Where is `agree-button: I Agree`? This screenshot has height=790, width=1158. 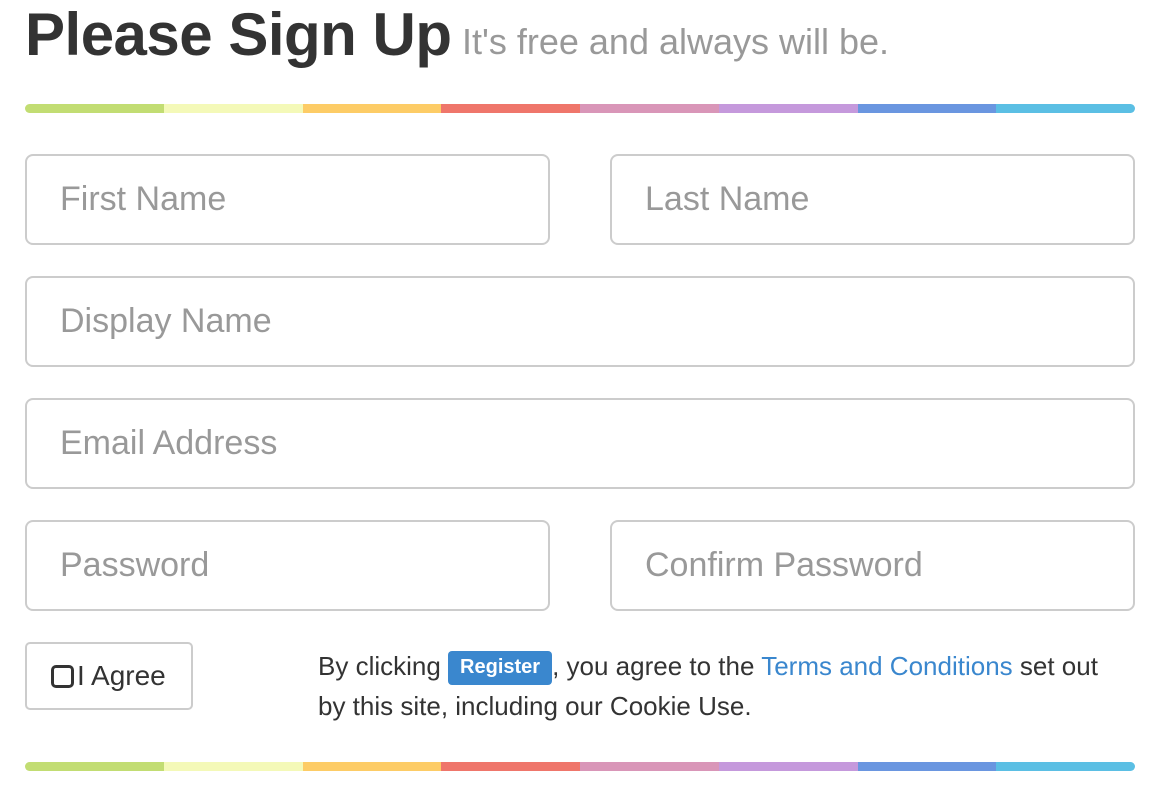 agree-button: I Agree is located at coordinates (109, 676).